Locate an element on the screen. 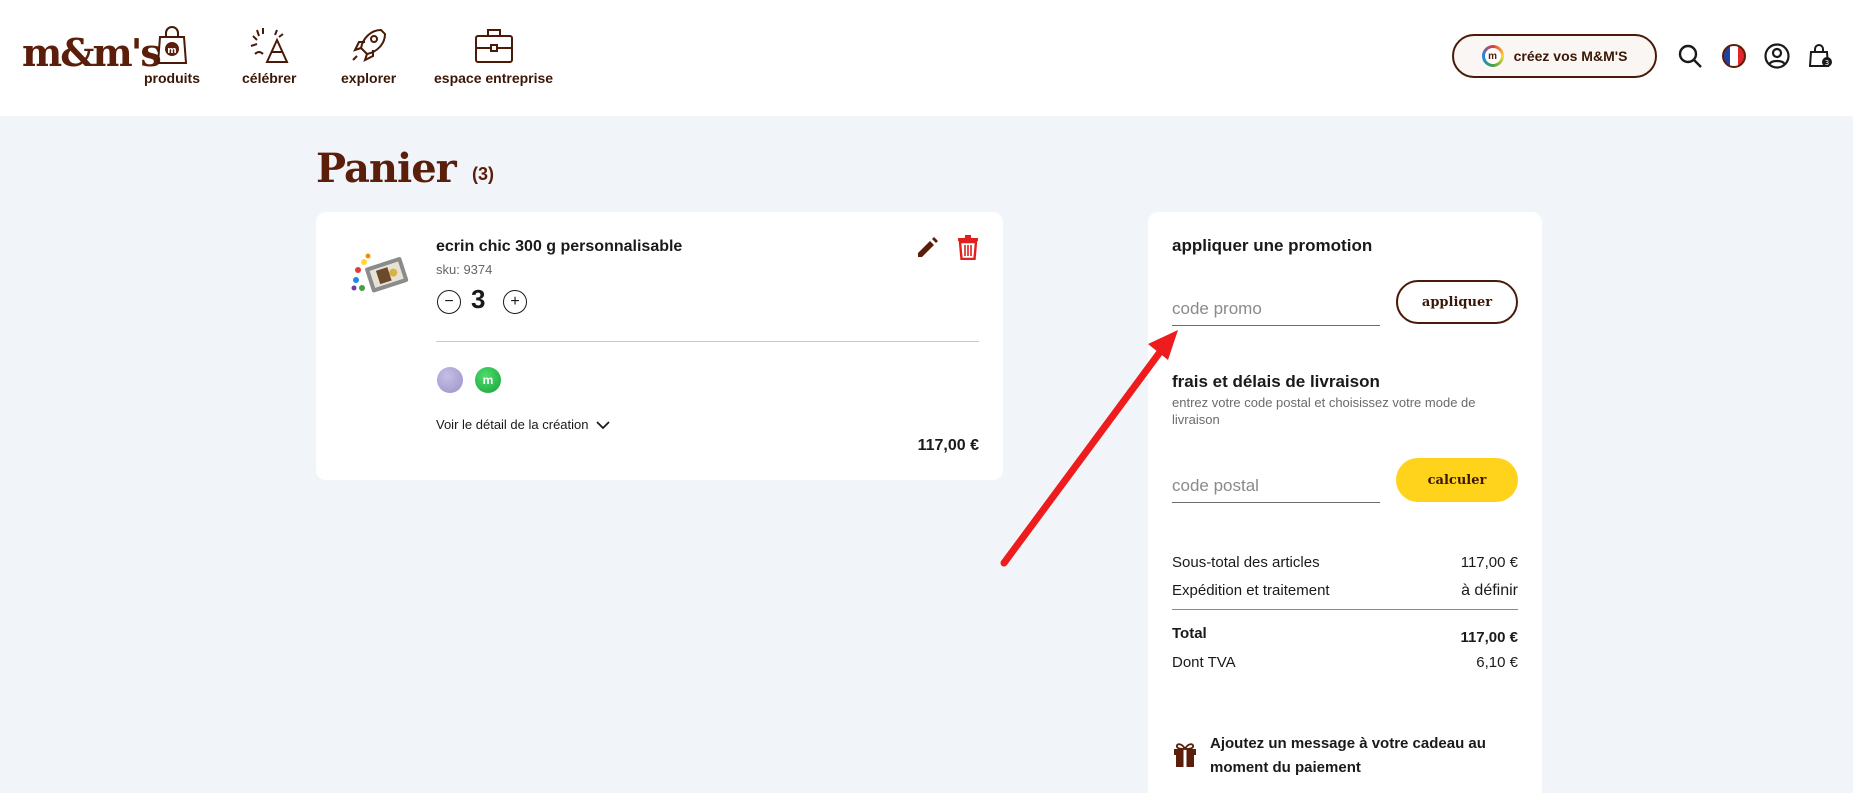  tva-label: Dont TVA is located at coordinates (1204, 662).